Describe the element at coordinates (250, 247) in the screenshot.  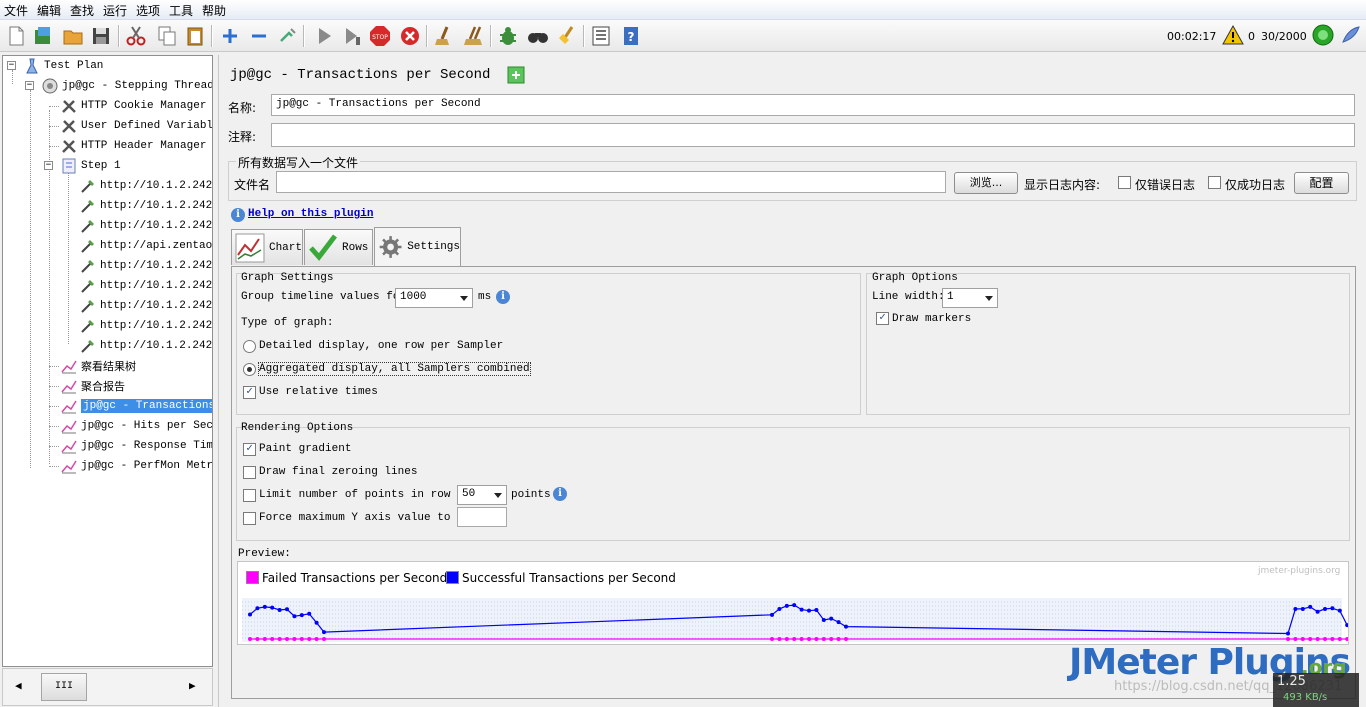
I see `chart-icon` at that location.